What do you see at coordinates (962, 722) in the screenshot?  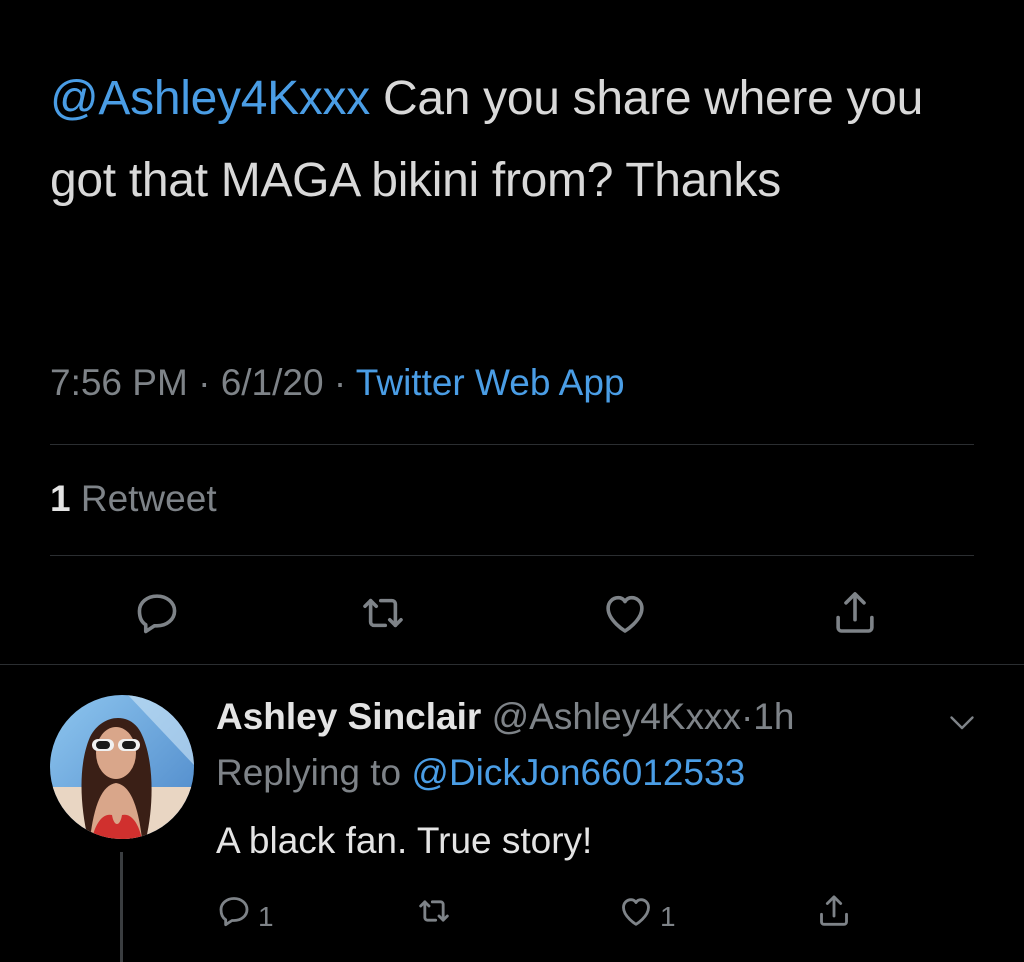 I see `chevron-down-icon` at bounding box center [962, 722].